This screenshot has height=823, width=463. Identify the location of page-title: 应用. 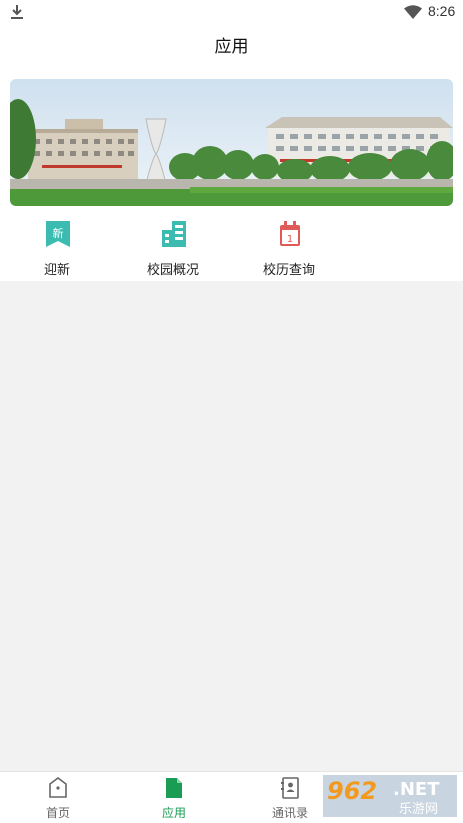
(231, 47).